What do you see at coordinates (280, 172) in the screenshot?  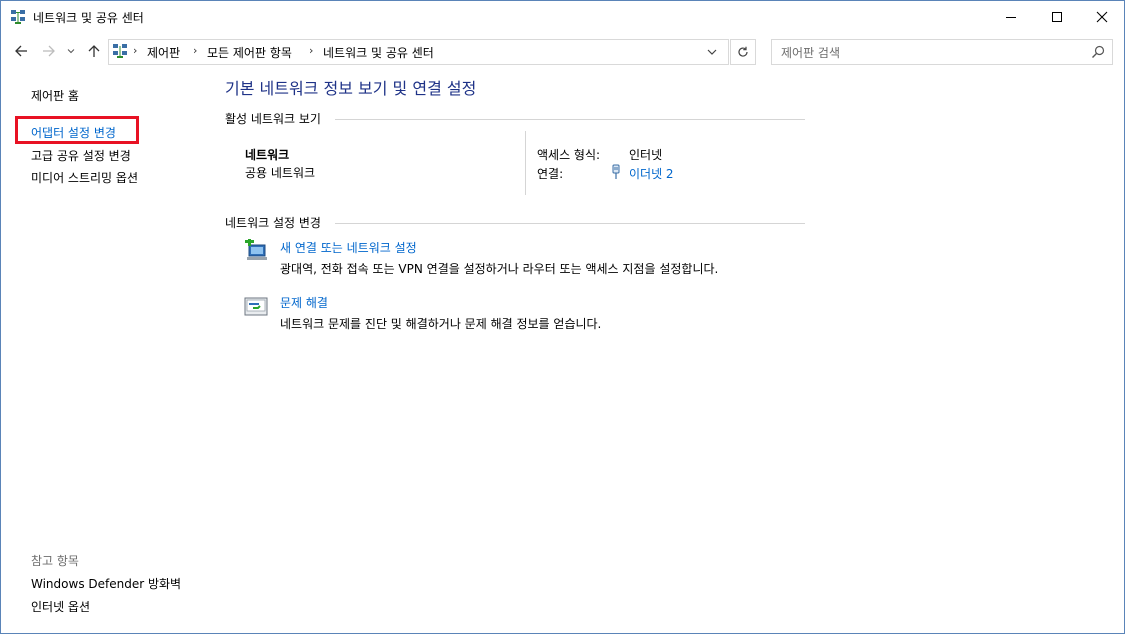 I see `network-type-link: 공용 네트워크` at bounding box center [280, 172].